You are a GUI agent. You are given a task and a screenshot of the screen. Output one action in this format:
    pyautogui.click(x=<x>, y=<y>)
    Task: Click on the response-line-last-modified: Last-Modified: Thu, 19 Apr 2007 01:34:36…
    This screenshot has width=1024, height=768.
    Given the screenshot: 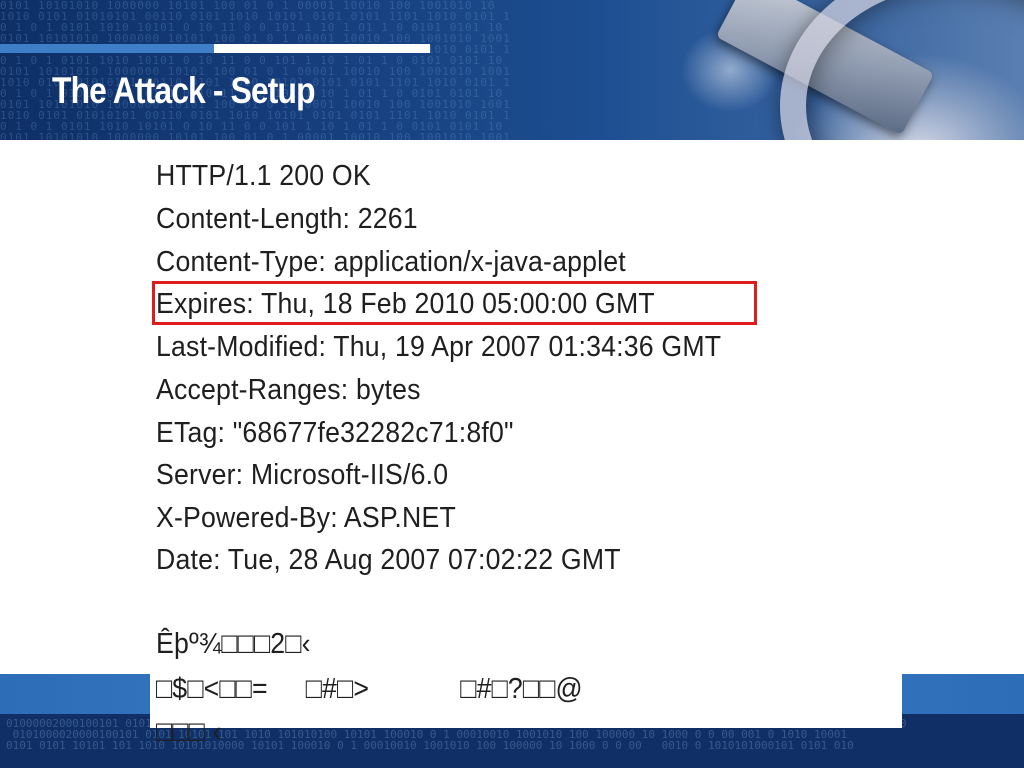 What is the action you would take?
    pyautogui.click(x=439, y=347)
    